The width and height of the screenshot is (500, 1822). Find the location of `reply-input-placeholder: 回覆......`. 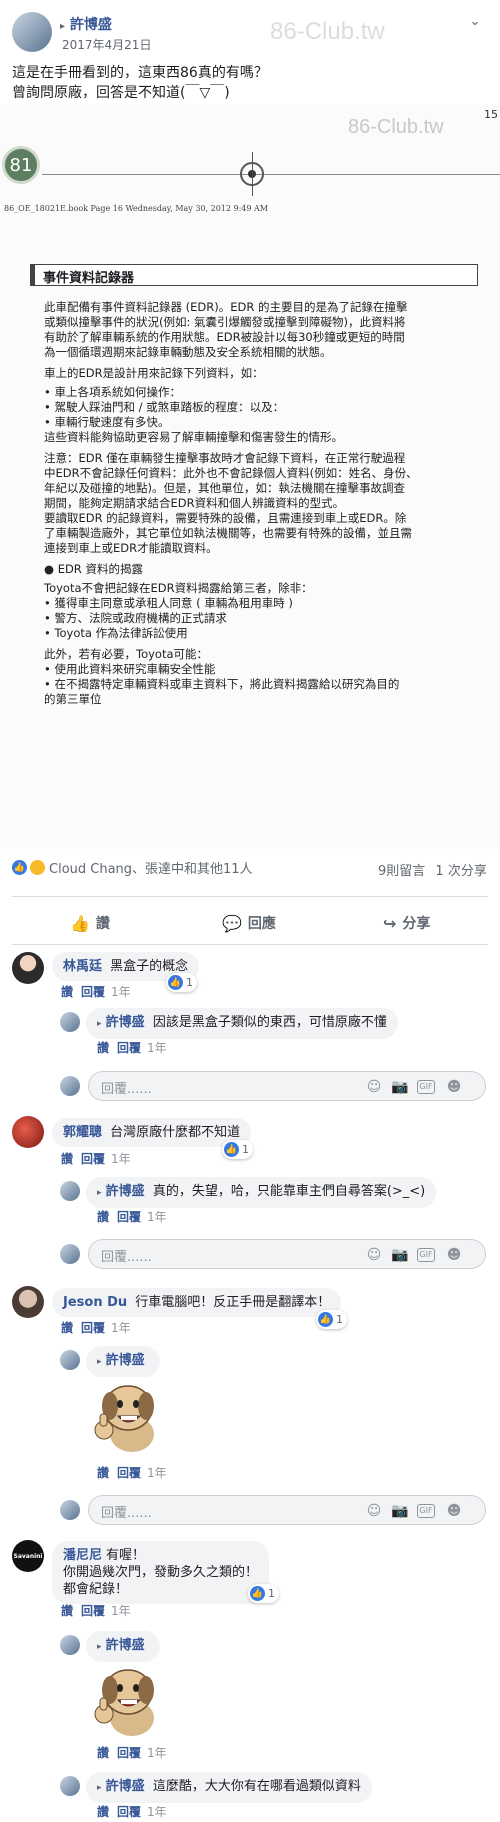

reply-input-placeholder: 回覆...... is located at coordinates (126, 1257).